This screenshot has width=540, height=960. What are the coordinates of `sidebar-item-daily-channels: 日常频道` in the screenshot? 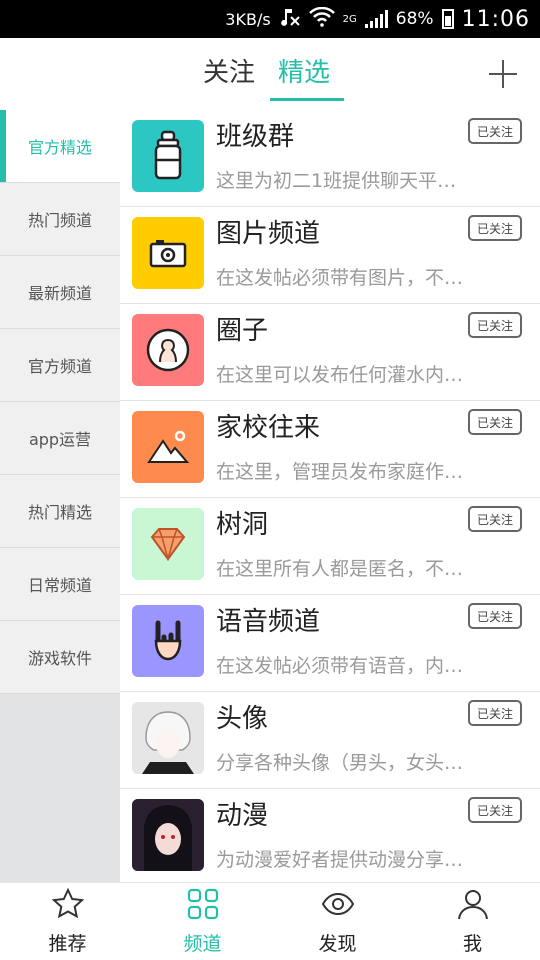 It's located at (60, 584).